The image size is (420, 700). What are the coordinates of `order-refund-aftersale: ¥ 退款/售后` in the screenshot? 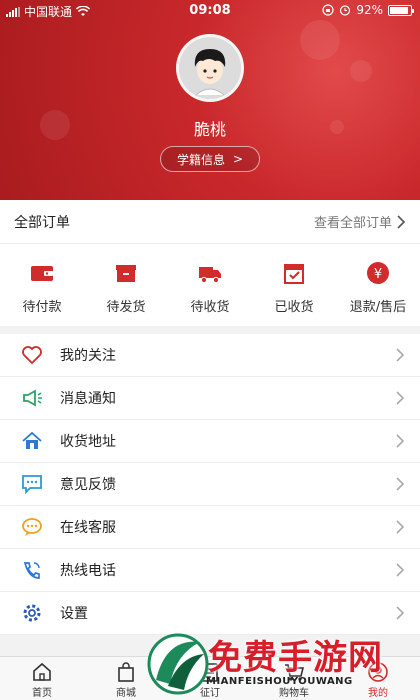 It's located at (378, 285).